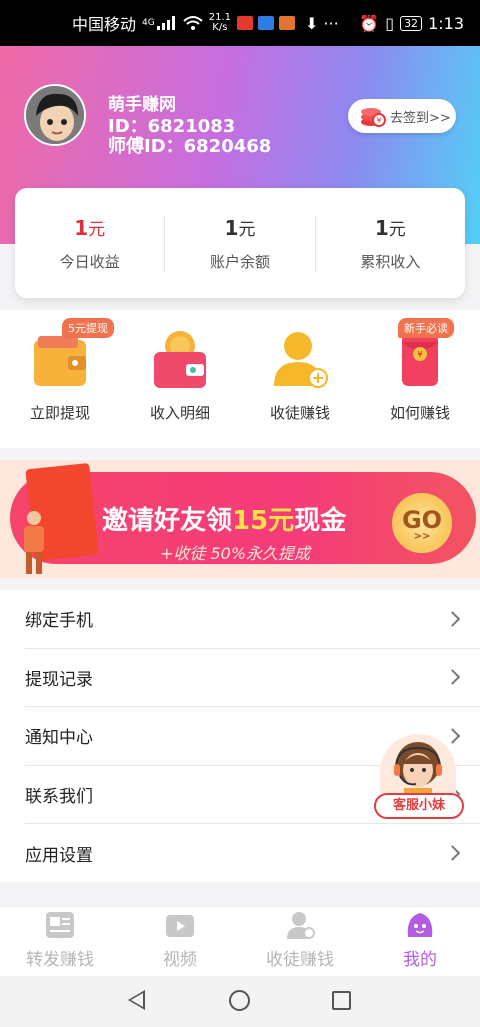 This screenshot has height=1027, width=480. Describe the element at coordinates (252, 619) in the screenshot. I see `menu-bind-phone: 绑定手机` at that location.